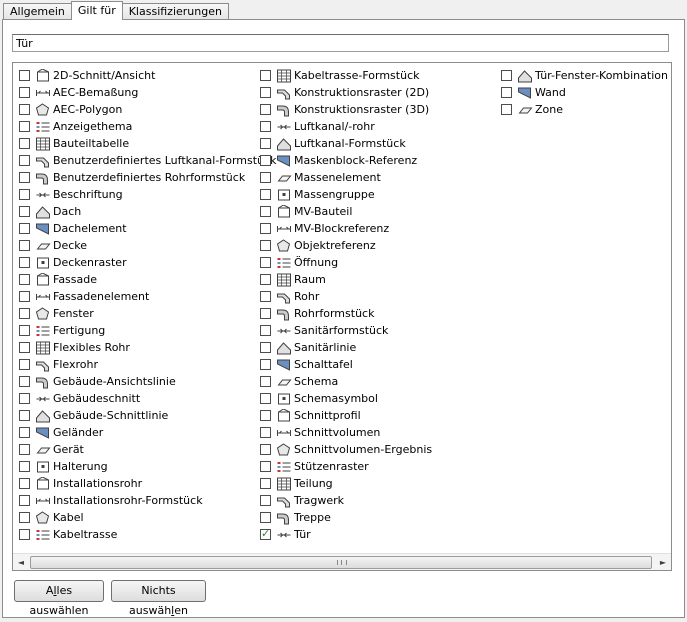 This screenshot has width=687, height=622. Describe the element at coordinates (147, 449) in the screenshot. I see `list-item: Gerät` at that location.